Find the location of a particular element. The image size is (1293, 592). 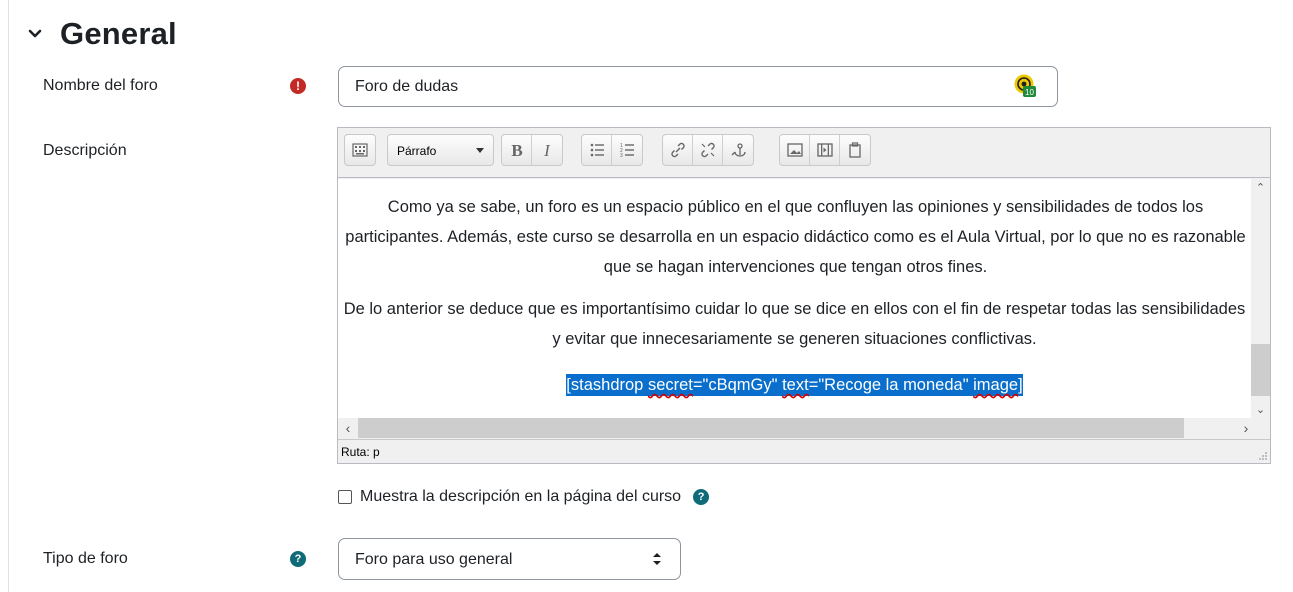

forum-name-input: Foro de dudas 10 is located at coordinates (698, 86).